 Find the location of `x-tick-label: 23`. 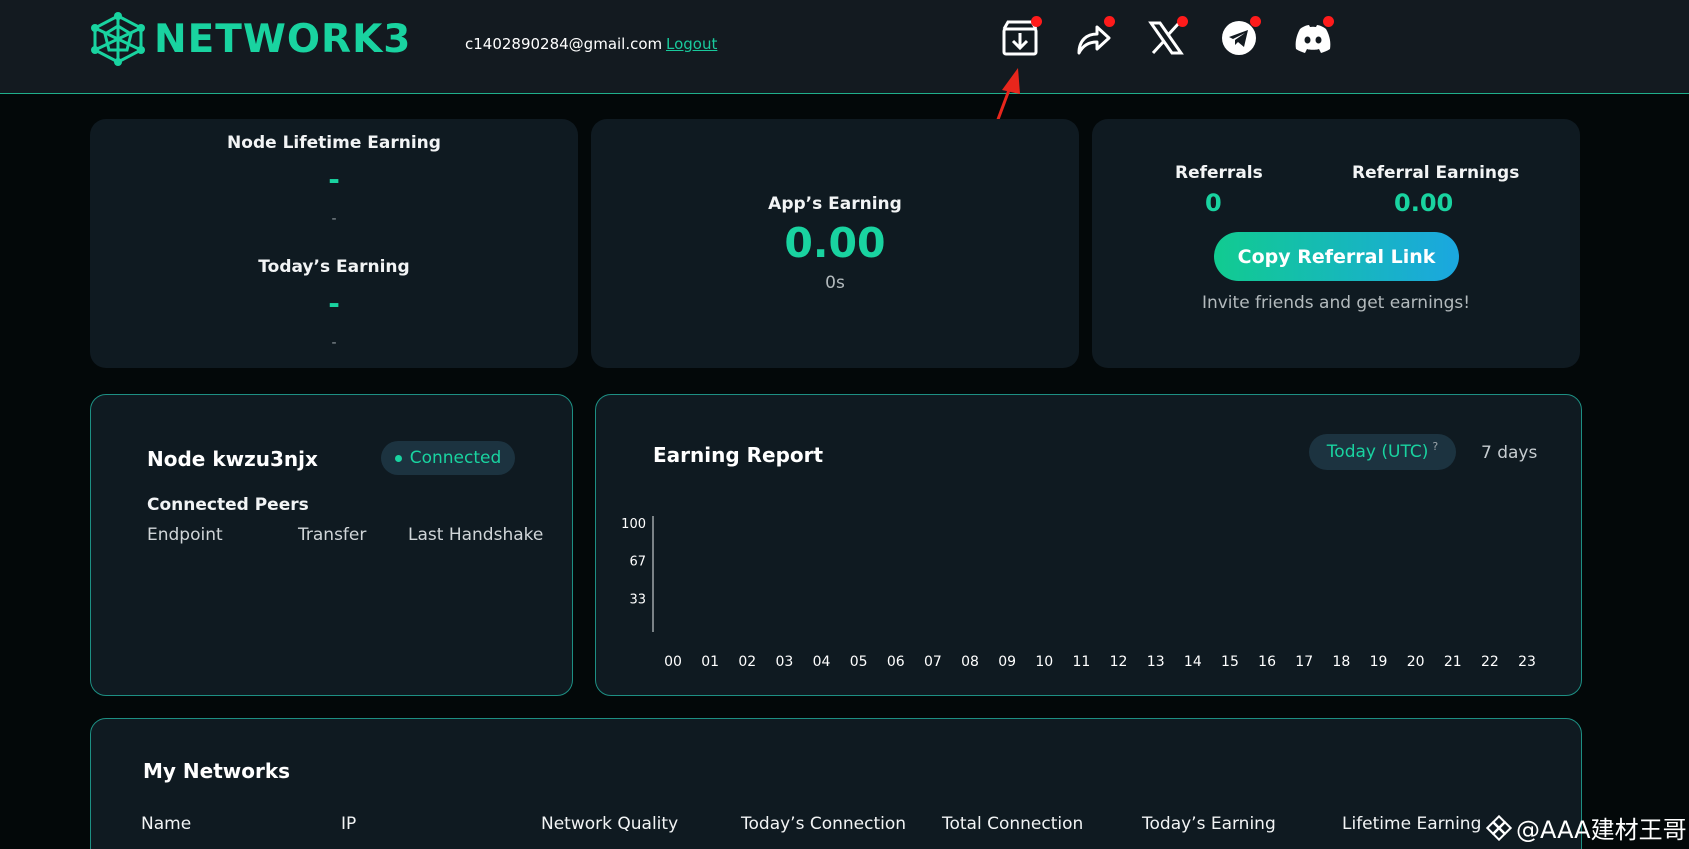

x-tick-label: 23 is located at coordinates (1527, 662).